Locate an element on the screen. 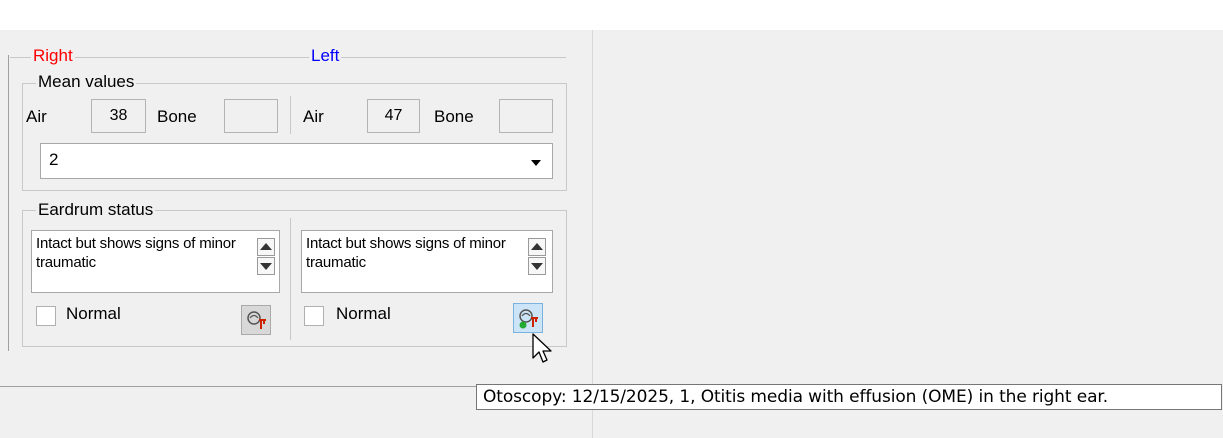  panel-left-edge is located at coordinates (8, 203).